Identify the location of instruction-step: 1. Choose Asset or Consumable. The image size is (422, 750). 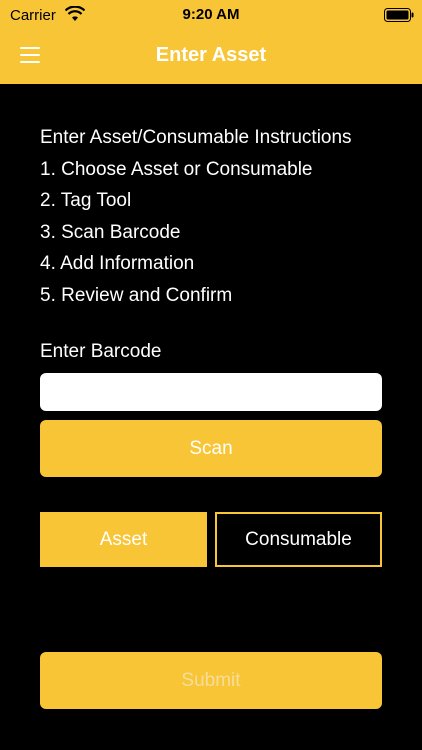
(176, 169).